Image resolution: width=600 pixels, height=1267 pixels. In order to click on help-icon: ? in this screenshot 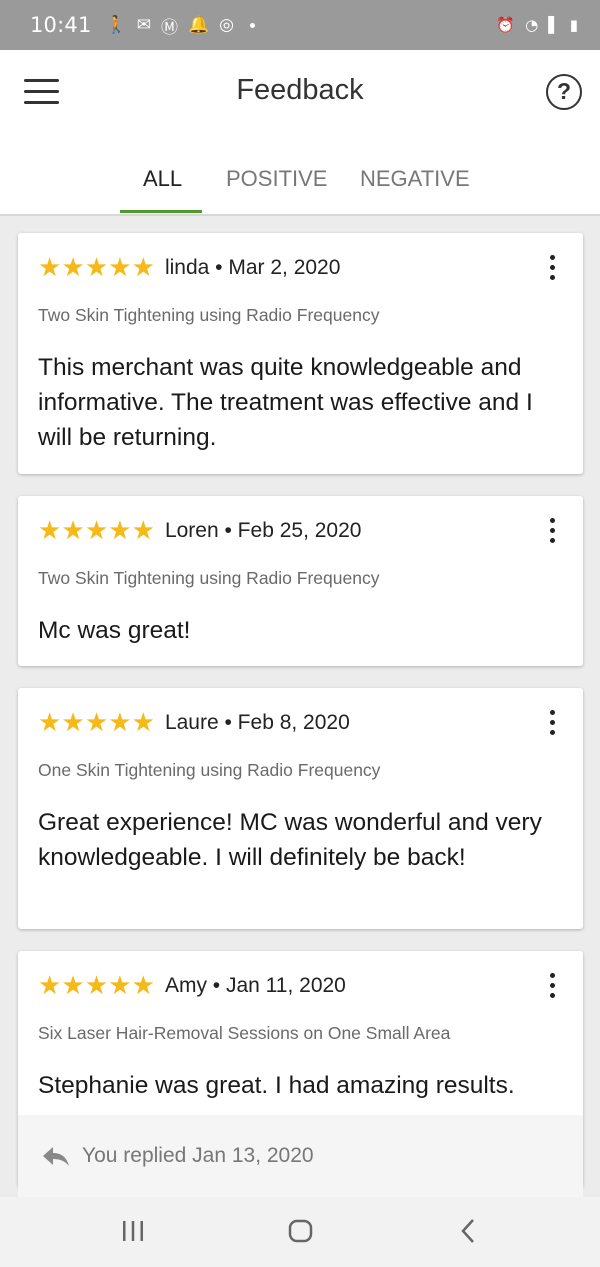, I will do `click(564, 92)`.